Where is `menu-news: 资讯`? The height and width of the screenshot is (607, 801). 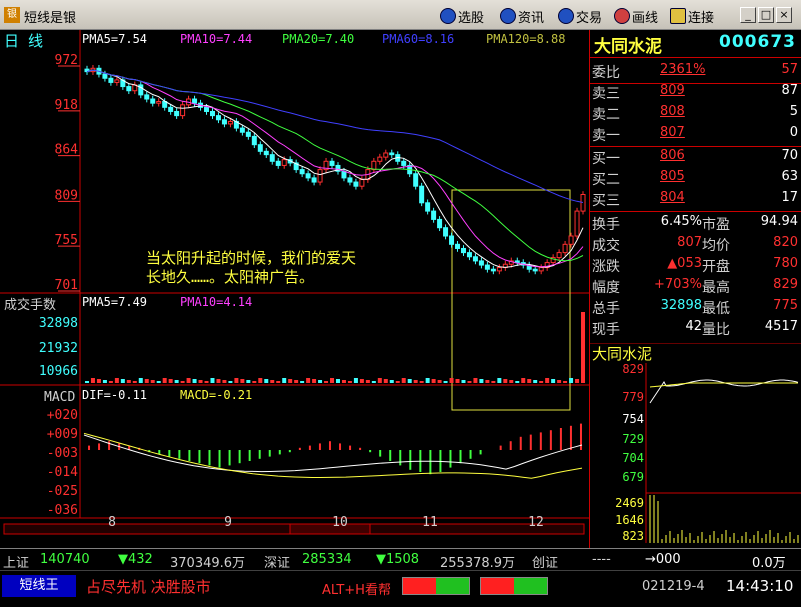 menu-news: 资讯 is located at coordinates (522, 16).